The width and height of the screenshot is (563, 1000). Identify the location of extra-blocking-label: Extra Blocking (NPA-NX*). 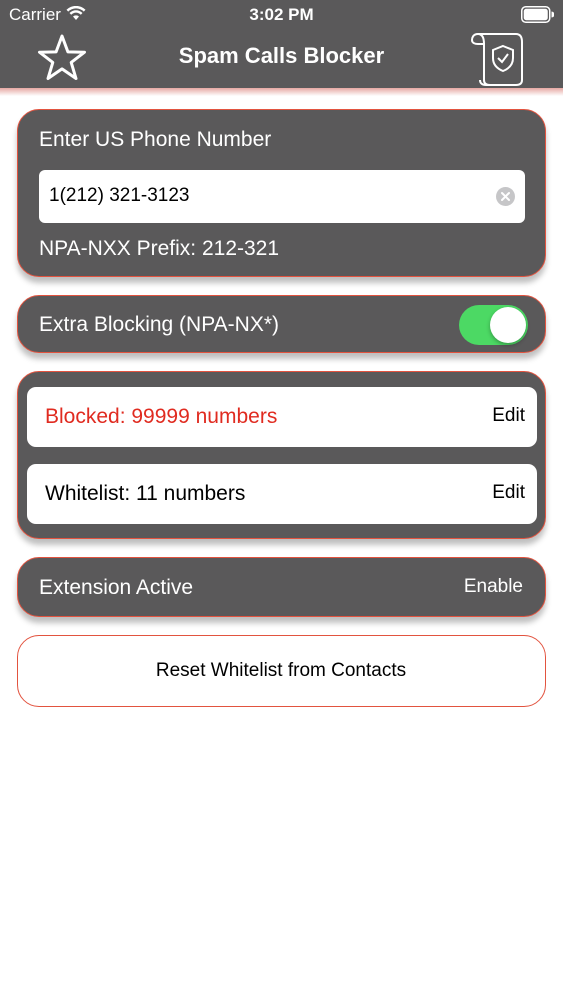
(159, 324).